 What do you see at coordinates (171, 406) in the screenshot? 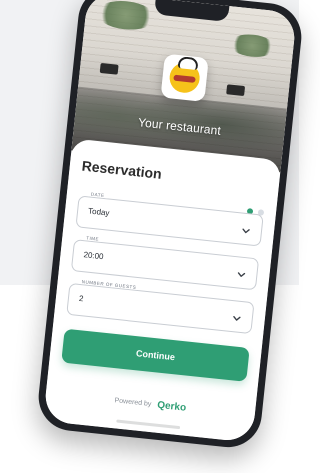
I see `qerko-brand: Qerko` at bounding box center [171, 406].